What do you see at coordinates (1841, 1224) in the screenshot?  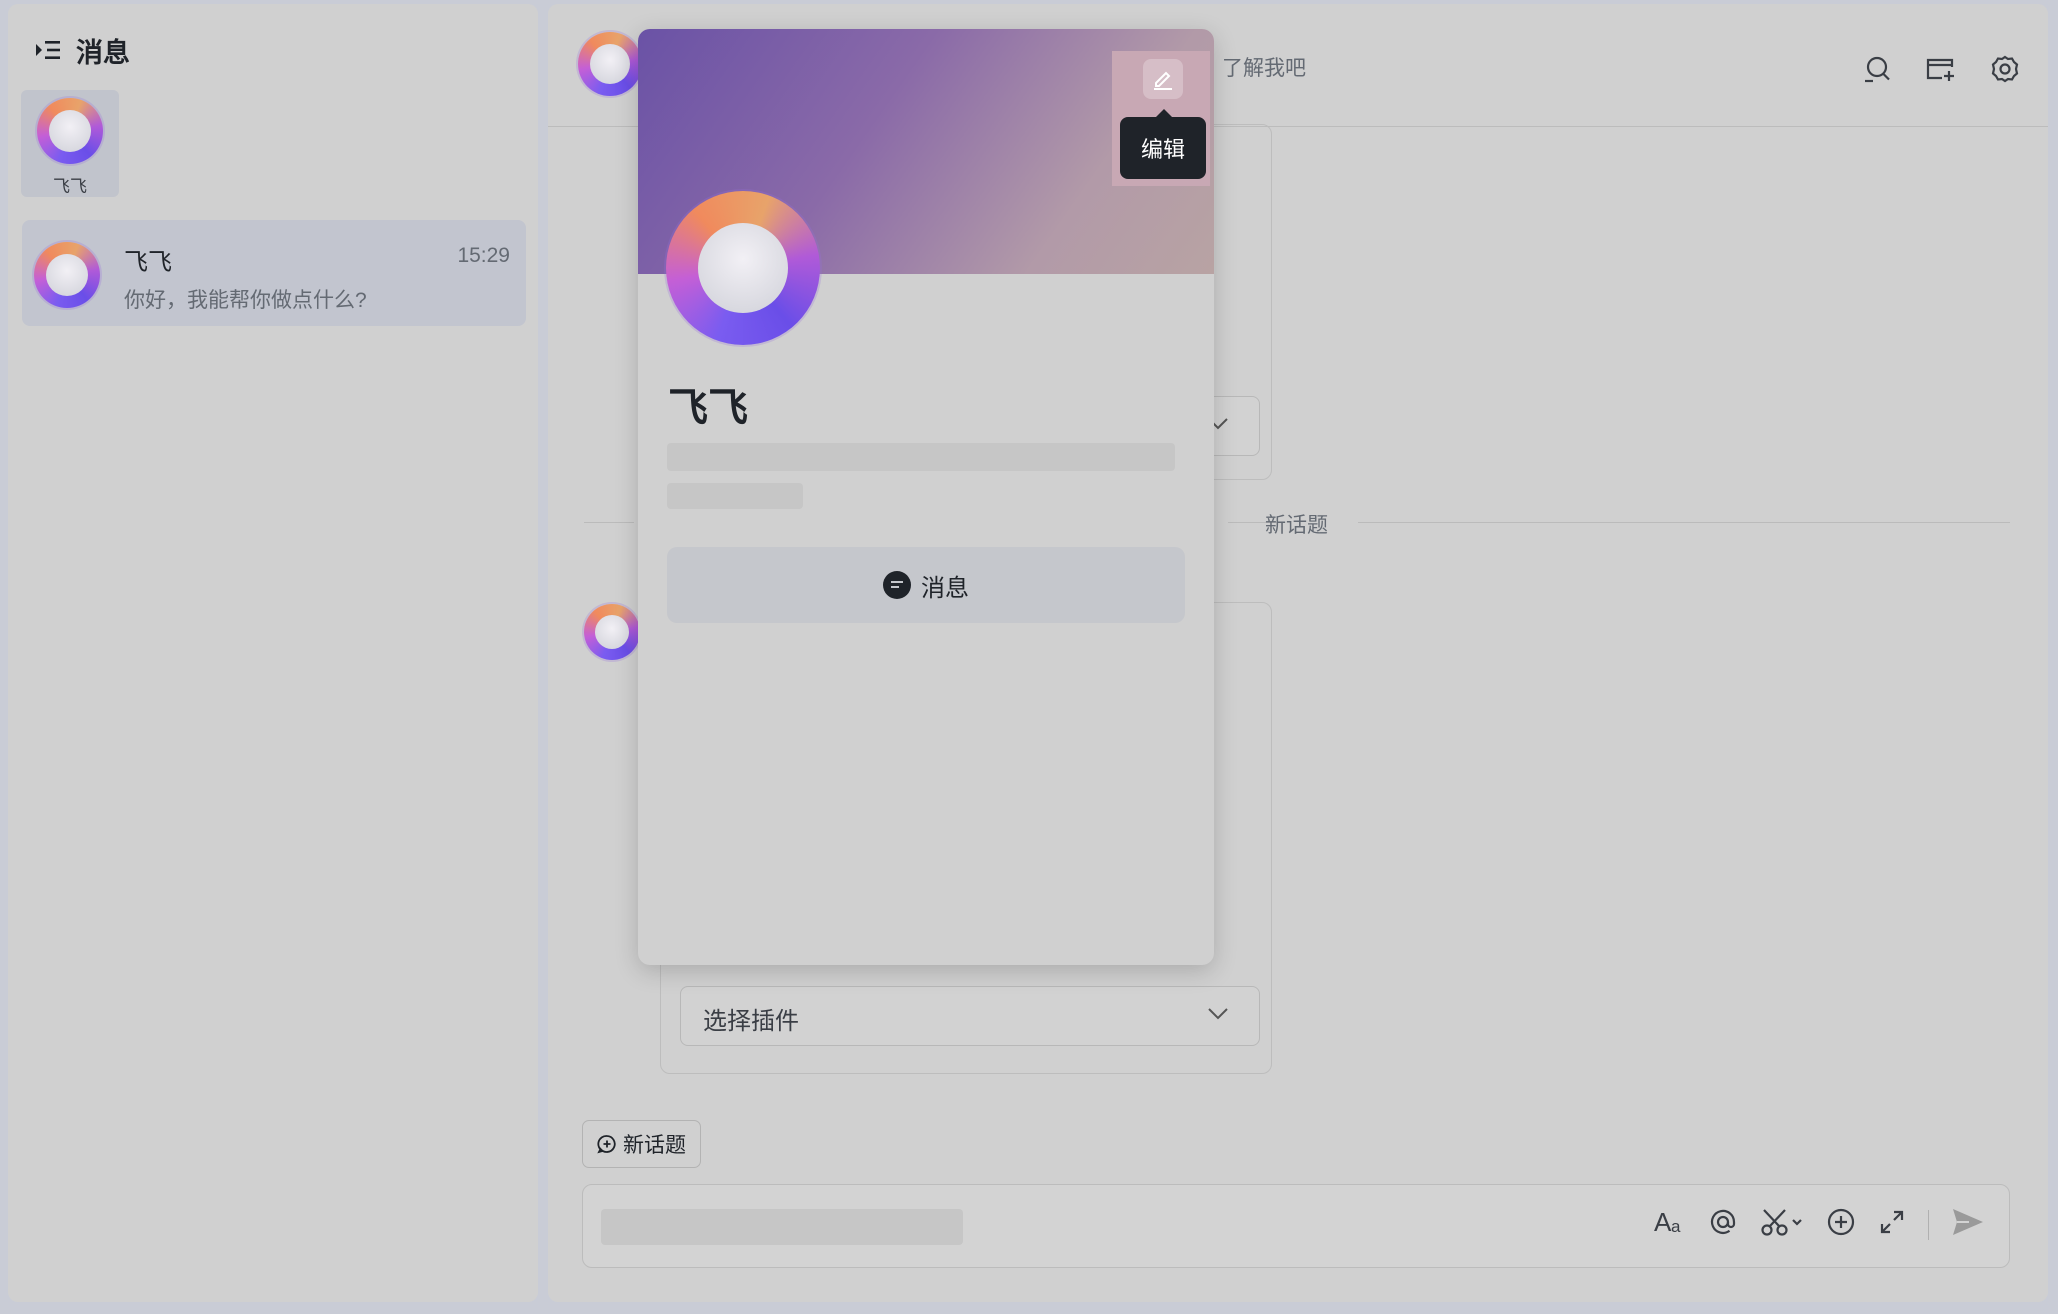 I see `add-icon` at bounding box center [1841, 1224].